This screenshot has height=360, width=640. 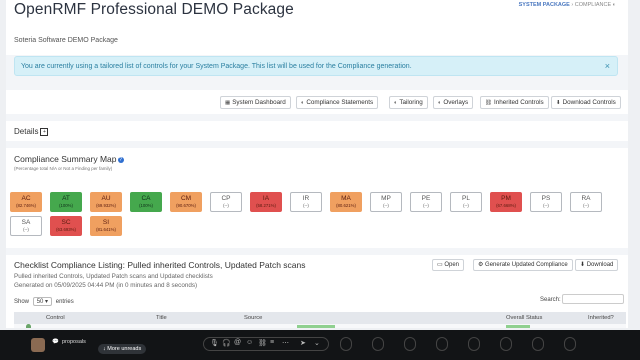 What do you see at coordinates (593, 299) in the screenshot?
I see `search-input` at bounding box center [593, 299].